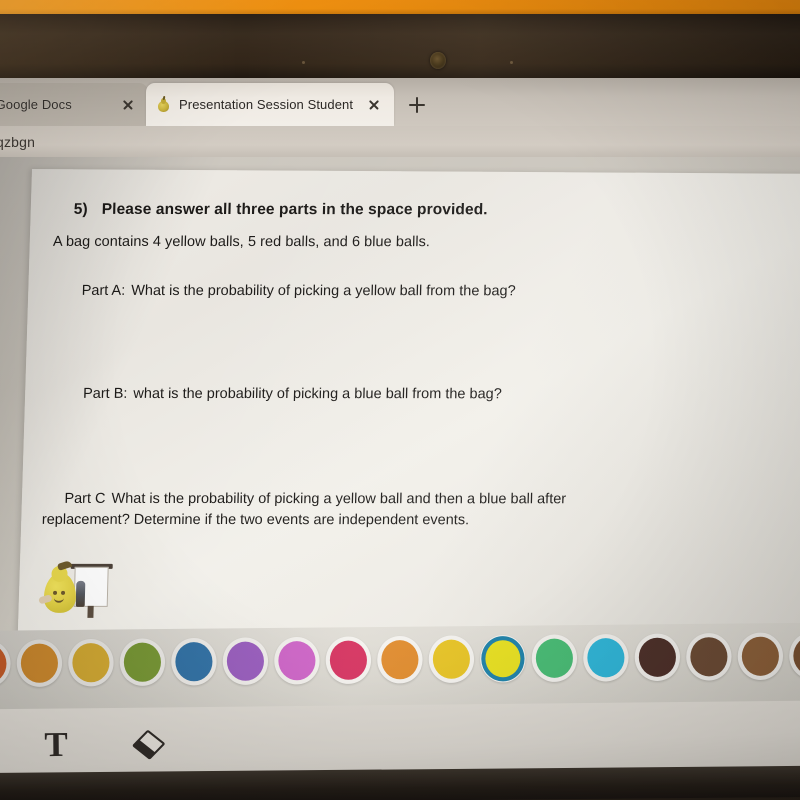 This screenshot has height=800, width=800. Describe the element at coordinates (163, 103) in the screenshot. I see `pear-icon` at that location.